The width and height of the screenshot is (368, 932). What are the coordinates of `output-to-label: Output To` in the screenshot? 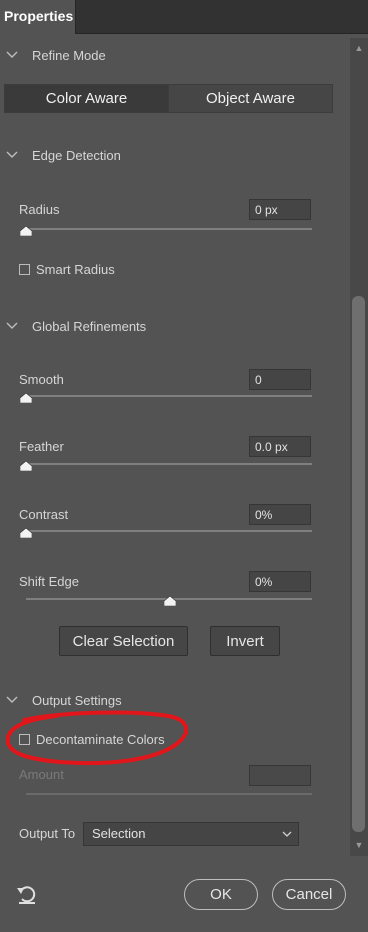 It's located at (47, 833).